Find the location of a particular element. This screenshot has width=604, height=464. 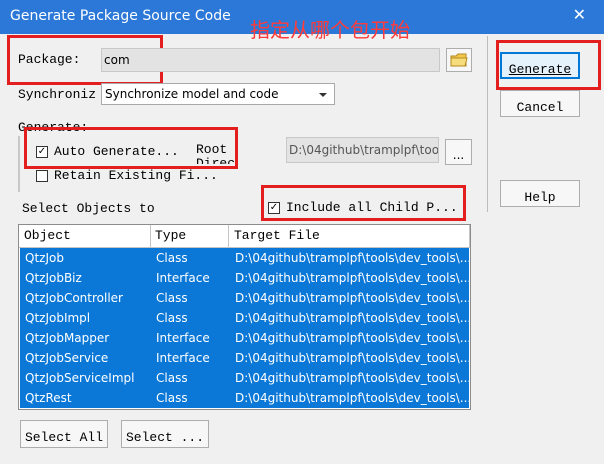

package-label: Package: is located at coordinates (49, 59).